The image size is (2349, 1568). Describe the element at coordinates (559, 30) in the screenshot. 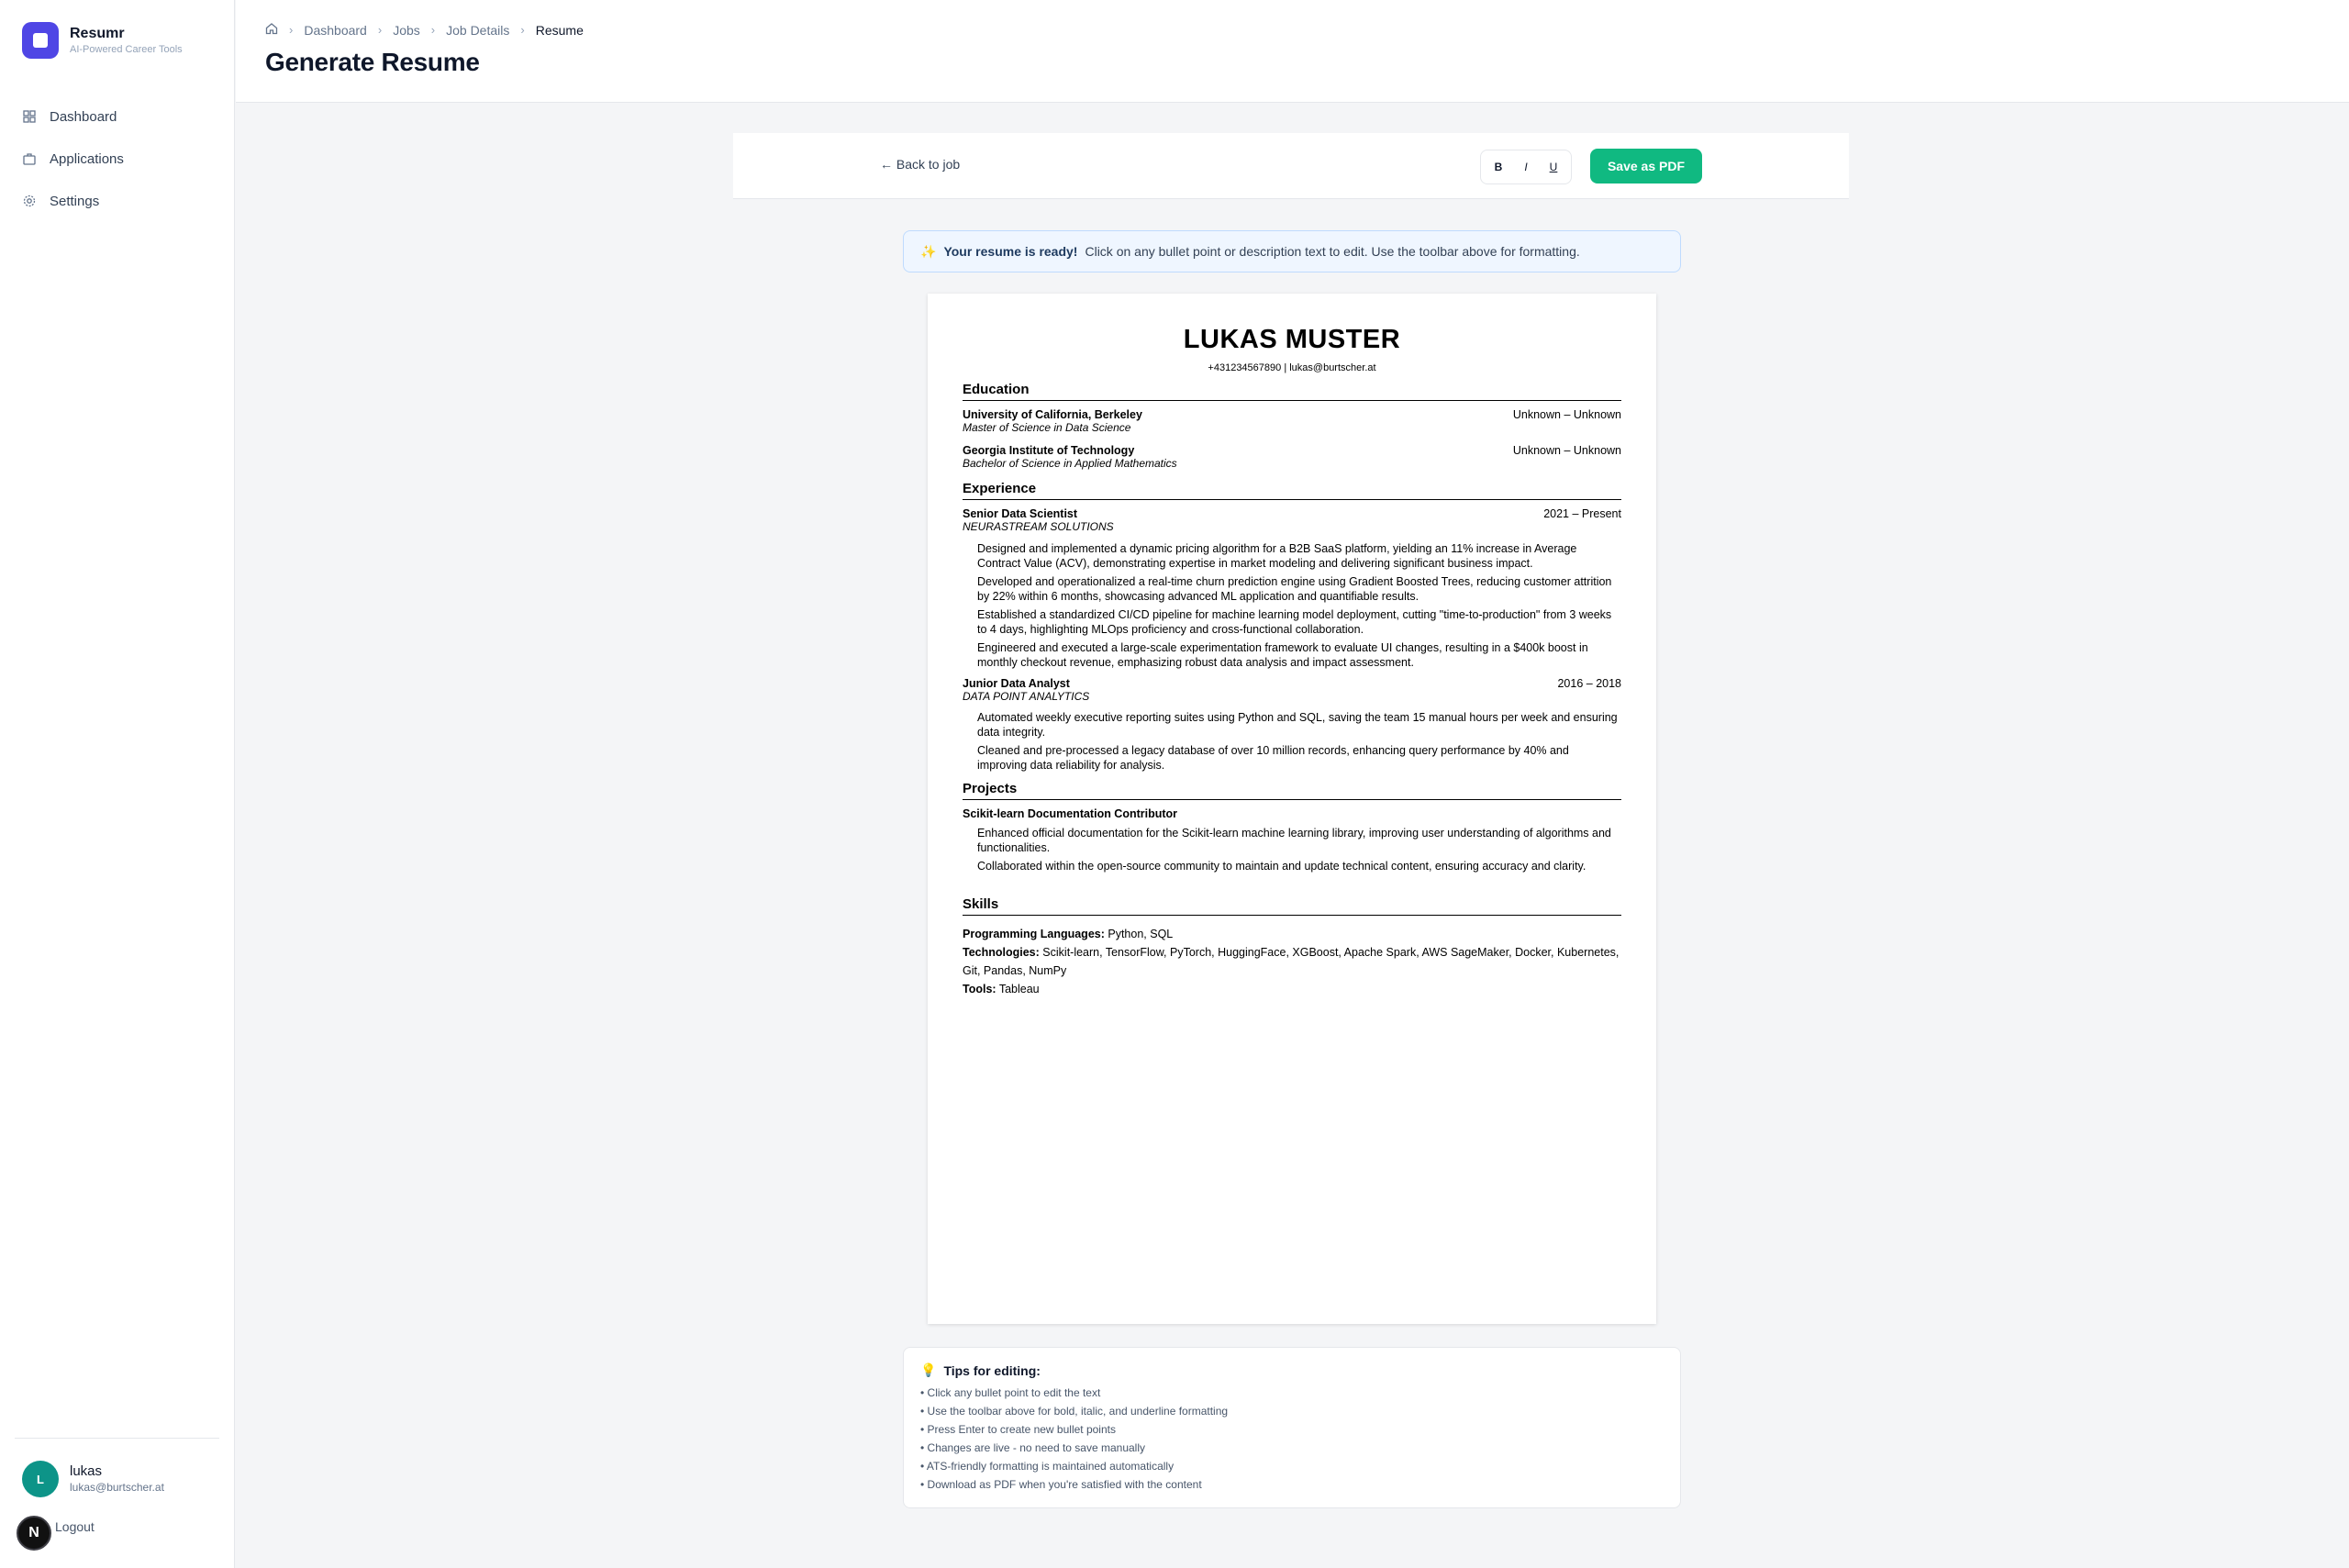

I see `breadcrumb-current: Resume` at that location.